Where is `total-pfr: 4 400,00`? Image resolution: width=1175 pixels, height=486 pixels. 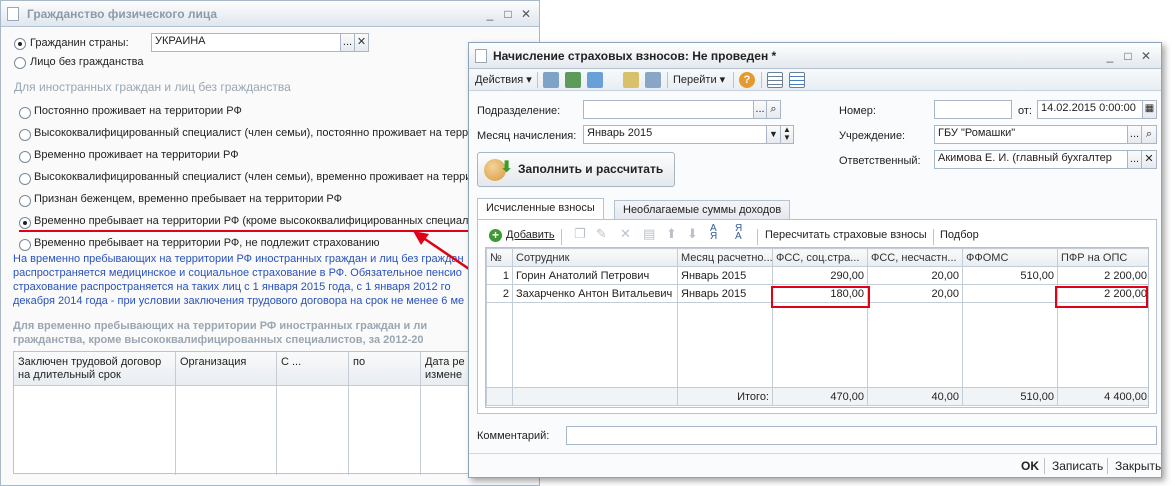 total-pfr: 4 400,00 is located at coordinates (1102, 396).